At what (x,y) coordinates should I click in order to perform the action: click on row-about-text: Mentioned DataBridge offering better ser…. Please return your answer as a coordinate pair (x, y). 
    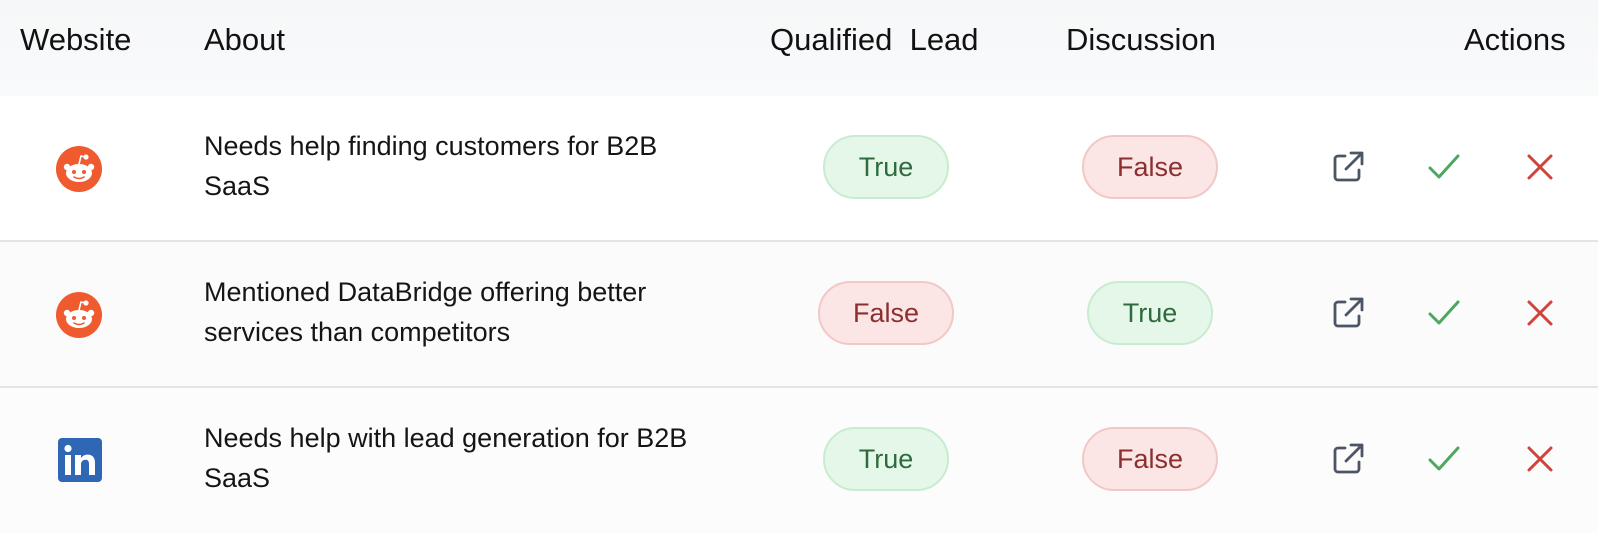
    Looking at the image, I should click on (425, 312).